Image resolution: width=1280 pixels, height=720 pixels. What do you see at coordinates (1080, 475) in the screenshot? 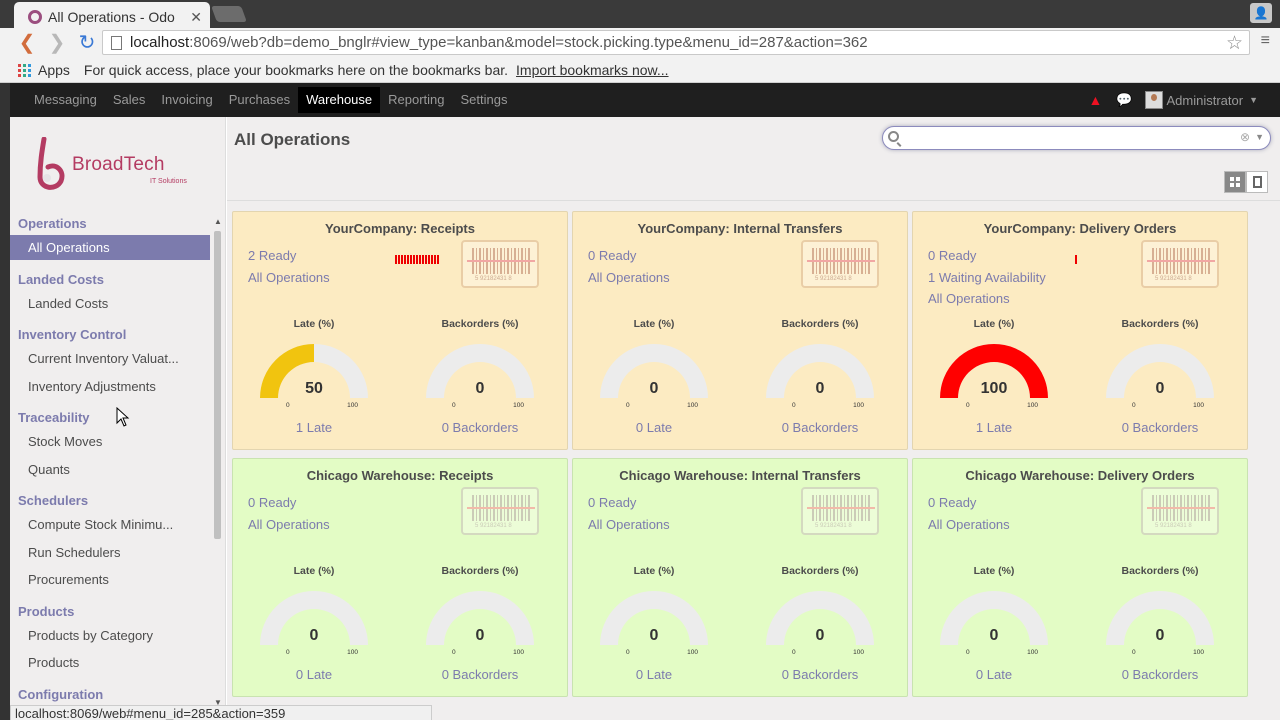
I see `card-title: Chicago Warehouse: Delivery Orders` at bounding box center [1080, 475].